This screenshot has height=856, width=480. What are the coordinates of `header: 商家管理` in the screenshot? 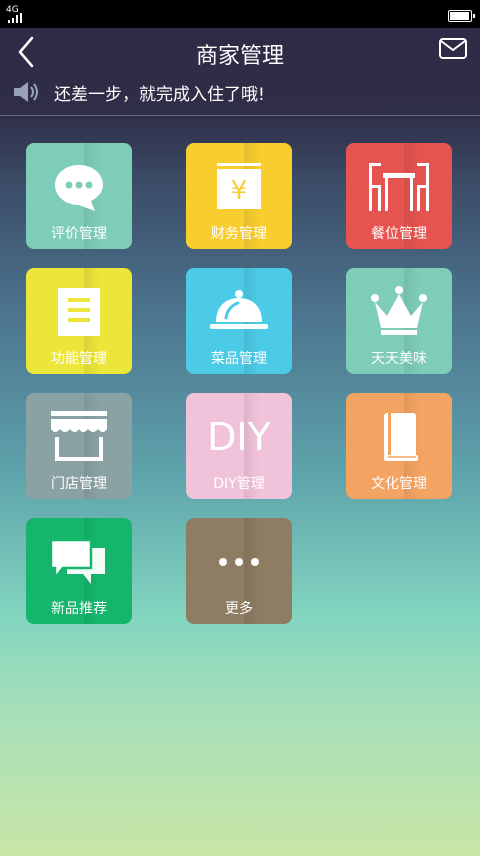 It's located at (240, 52).